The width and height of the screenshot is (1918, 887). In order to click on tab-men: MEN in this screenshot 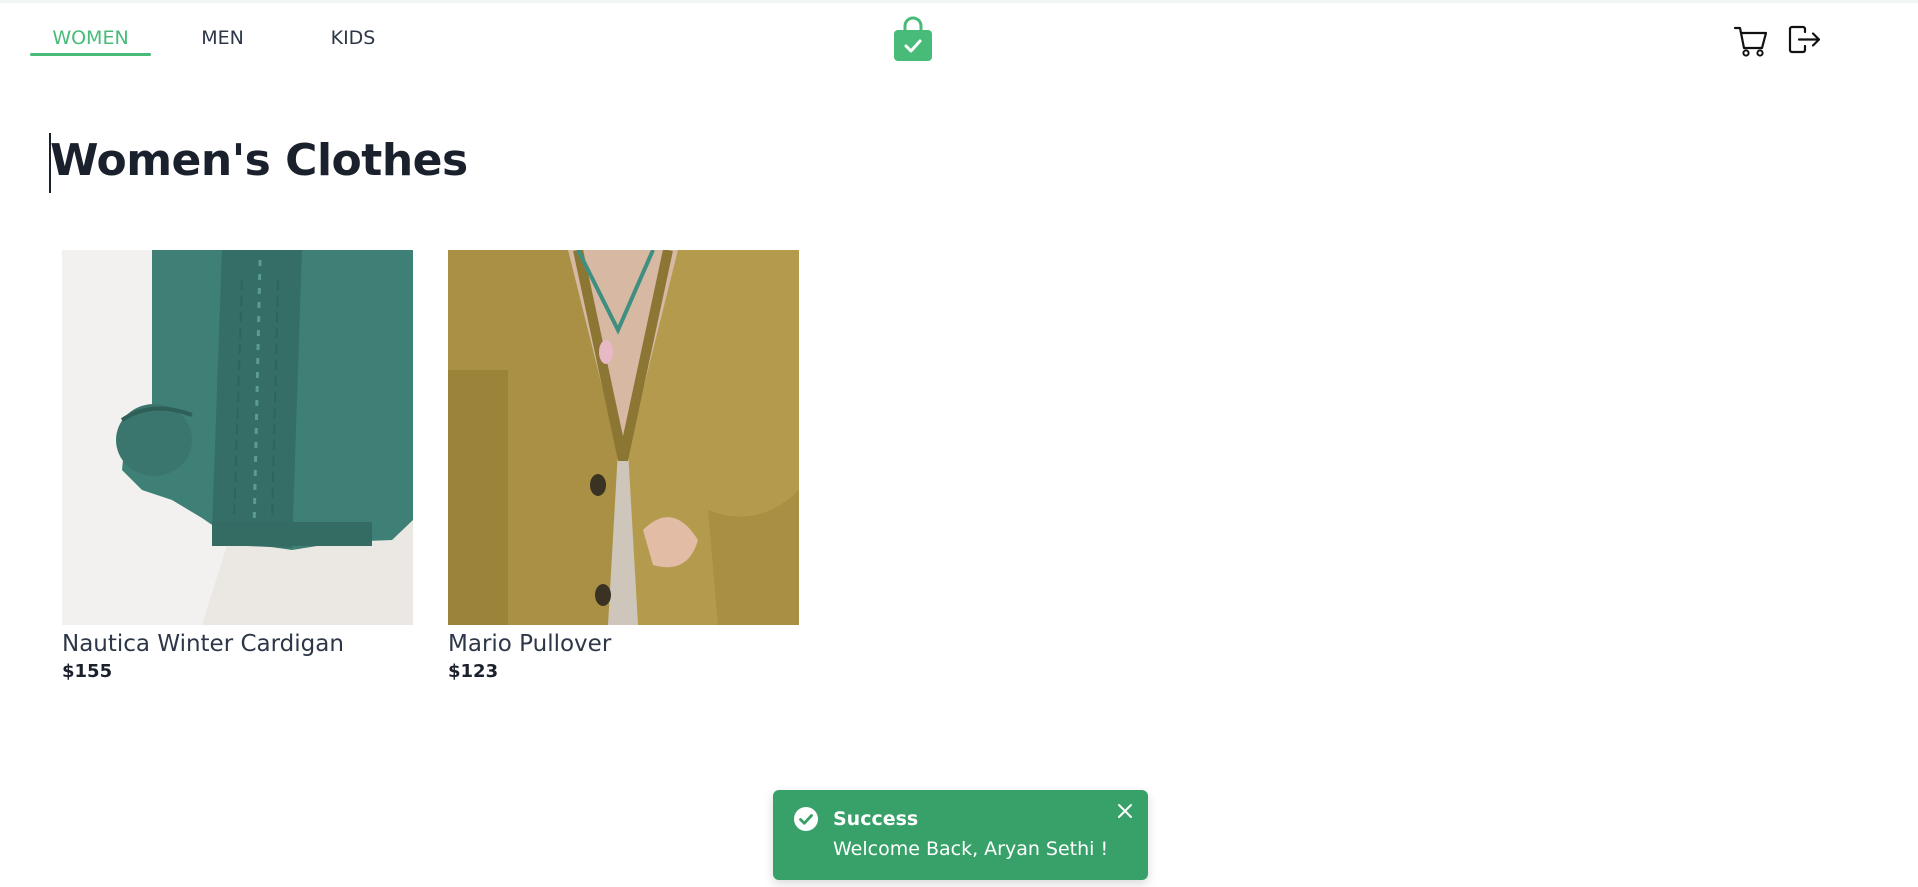, I will do `click(222, 38)`.